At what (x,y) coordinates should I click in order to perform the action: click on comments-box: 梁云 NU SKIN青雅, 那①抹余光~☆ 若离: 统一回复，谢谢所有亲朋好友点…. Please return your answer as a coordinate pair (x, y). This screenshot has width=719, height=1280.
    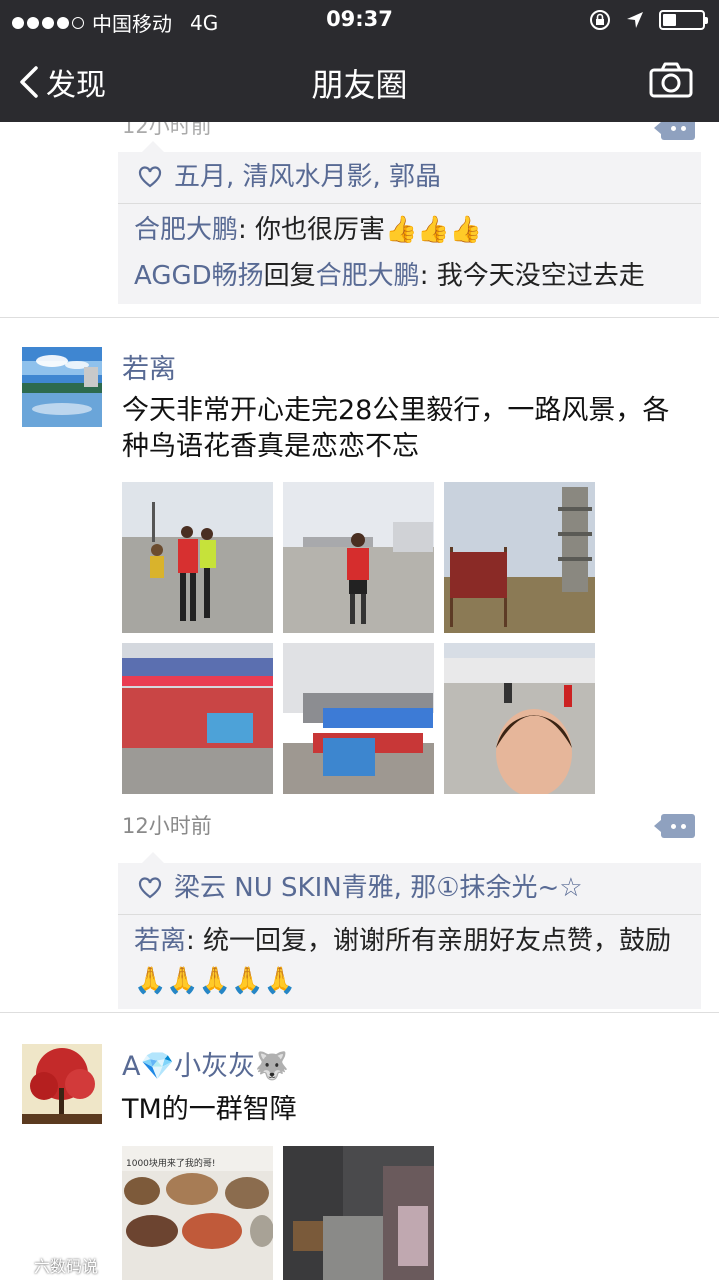
    Looking at the image, I should click on (409, 930).